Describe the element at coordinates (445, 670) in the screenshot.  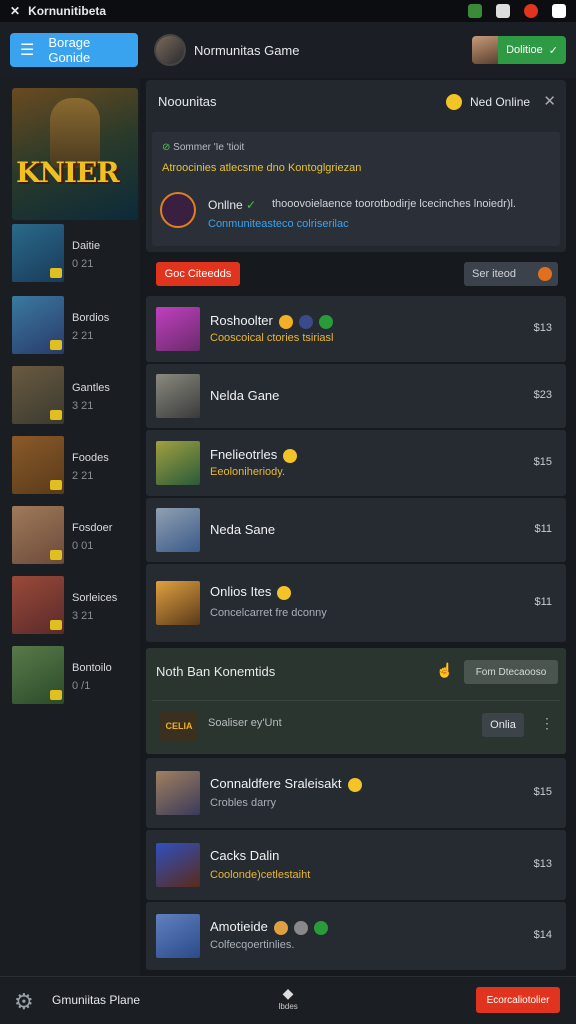
I see `hand-icon: ☝` at that location.